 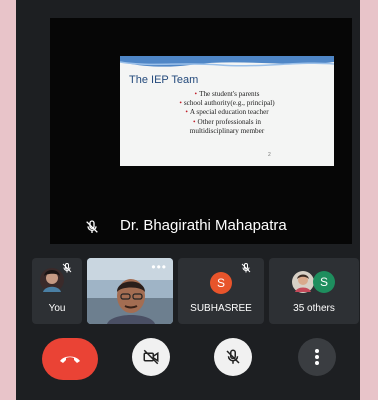 I want to click on participant-tile-you: You, so click(x=57, y=291).